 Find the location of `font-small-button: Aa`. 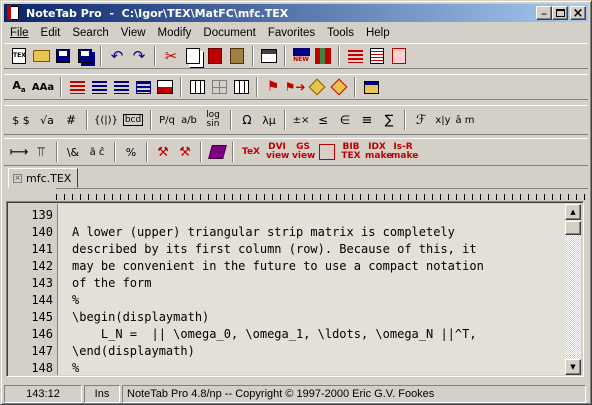

font-small-button: Aa is located at coordinates (19, 87).